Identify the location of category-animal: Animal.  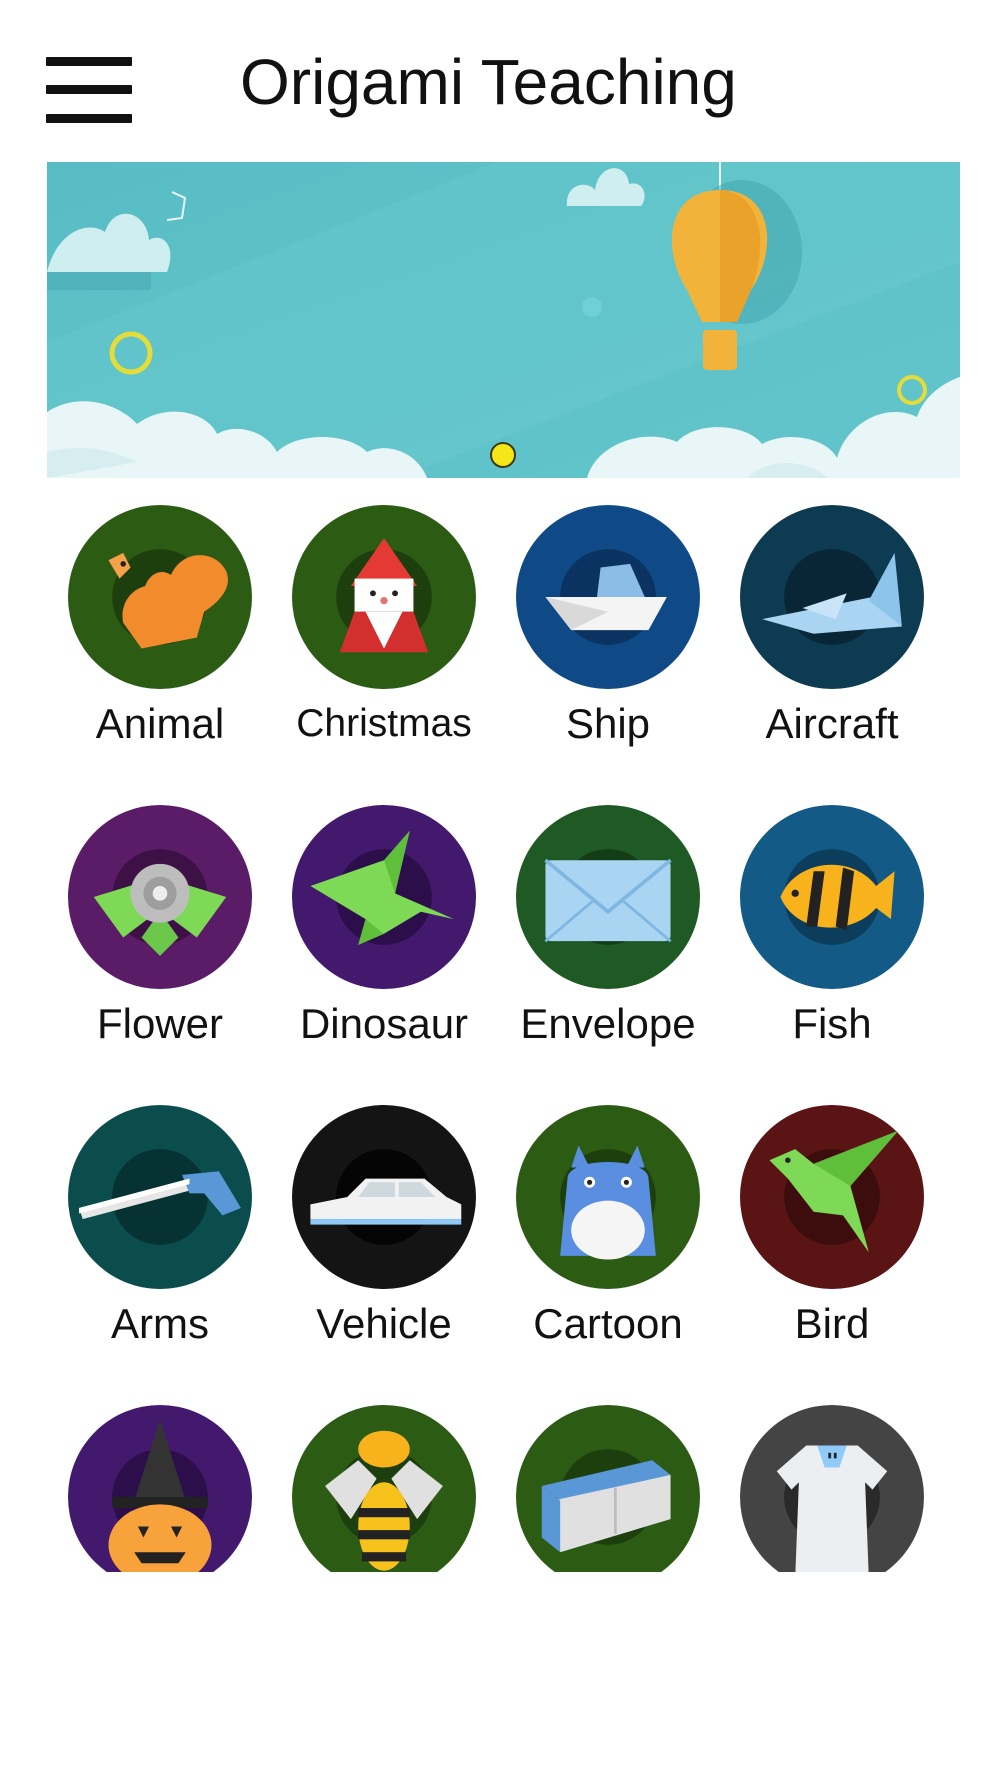
(160, 635).